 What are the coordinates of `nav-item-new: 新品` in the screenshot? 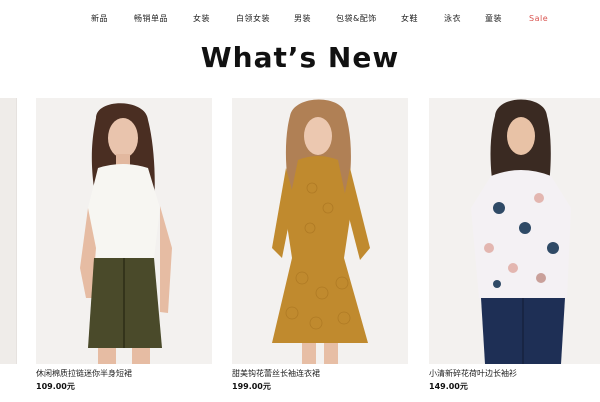 It's located at (99, 19).